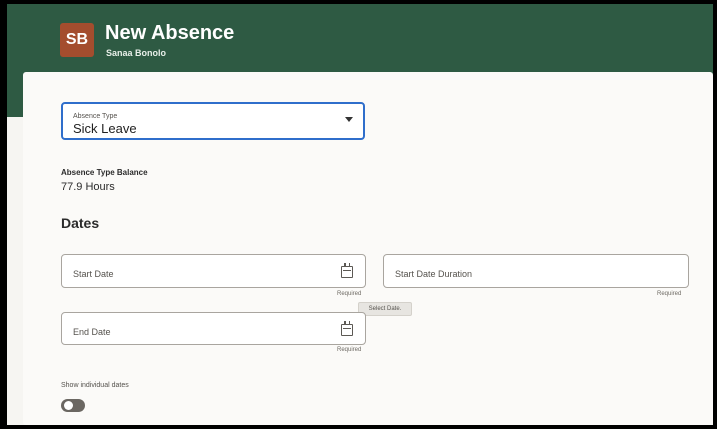 The image size is (717, 429). What do you see at coordinates (68, 405) in the screenshot?
I see `toggle-knob` at bounding box center [68, 405].